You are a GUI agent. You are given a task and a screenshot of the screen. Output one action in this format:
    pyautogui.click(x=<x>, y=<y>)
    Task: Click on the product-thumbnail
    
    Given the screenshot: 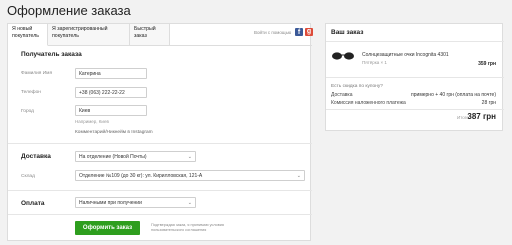 What is the action you would take?
    pyautogui.click(x=343, y=56)
    